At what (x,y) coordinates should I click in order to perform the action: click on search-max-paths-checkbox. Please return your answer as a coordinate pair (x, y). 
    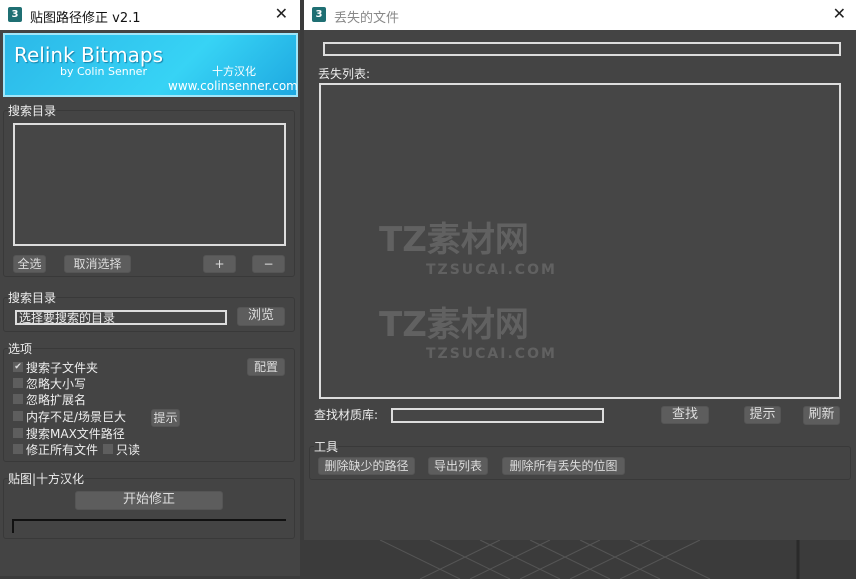
    Looking at the image, I should click on (18, 433).